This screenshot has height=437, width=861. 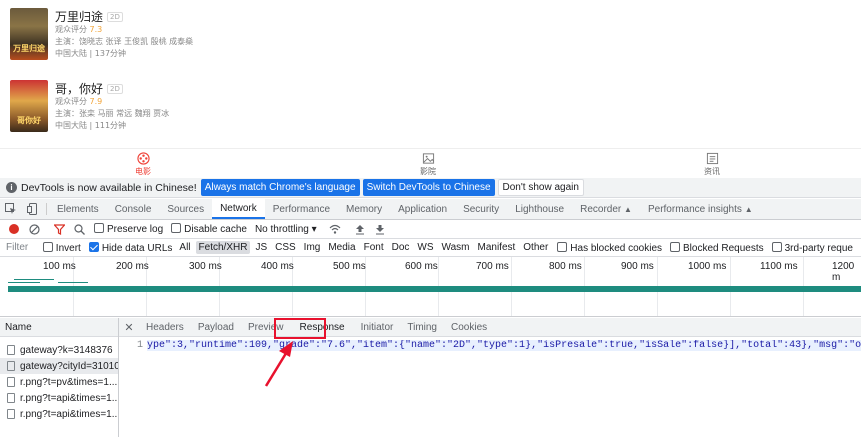 I want to click on tab-label: 资讯, so click(x=712, y=171).